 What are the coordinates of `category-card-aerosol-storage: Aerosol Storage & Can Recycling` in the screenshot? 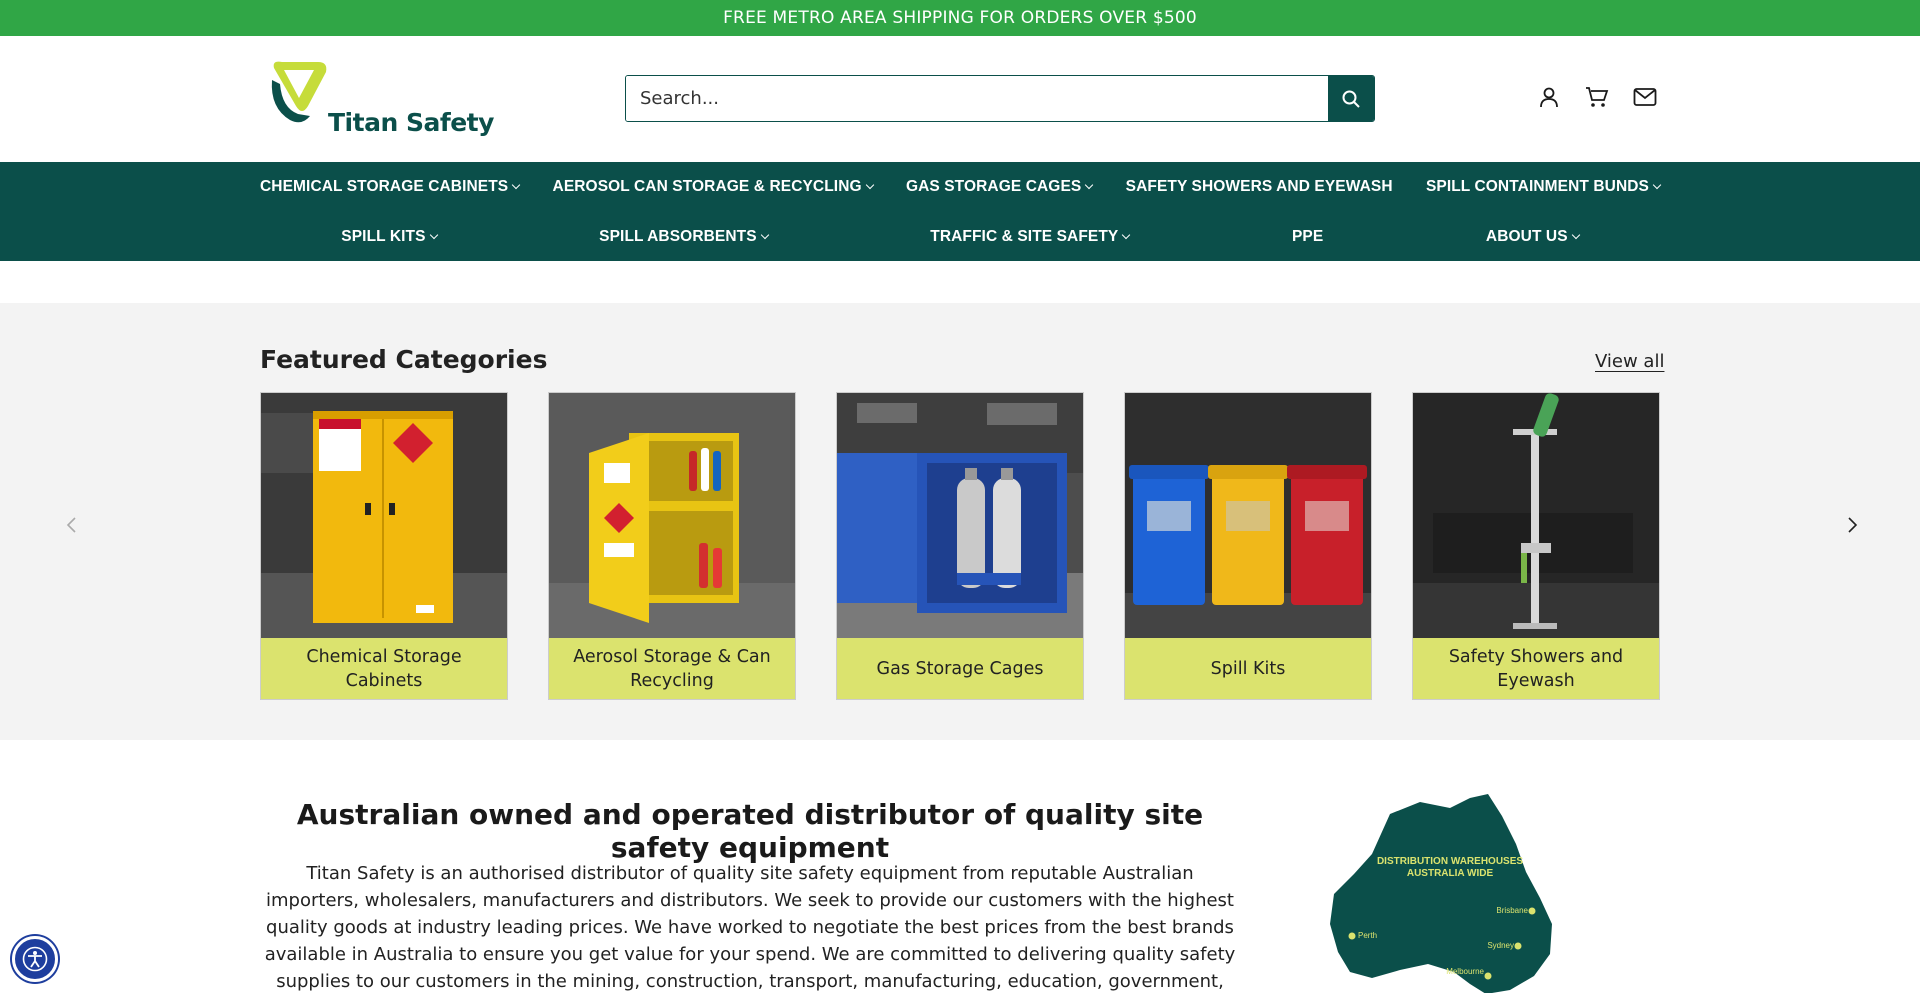 It's located at (672, 546).